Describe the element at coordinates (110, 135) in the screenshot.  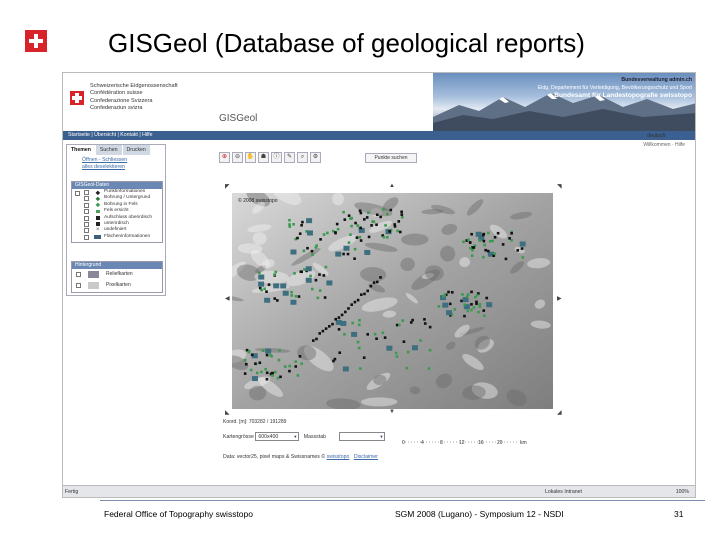
I see `nav-links: Startseite | Übersicht | Kontakt | Hilfe` at that location.